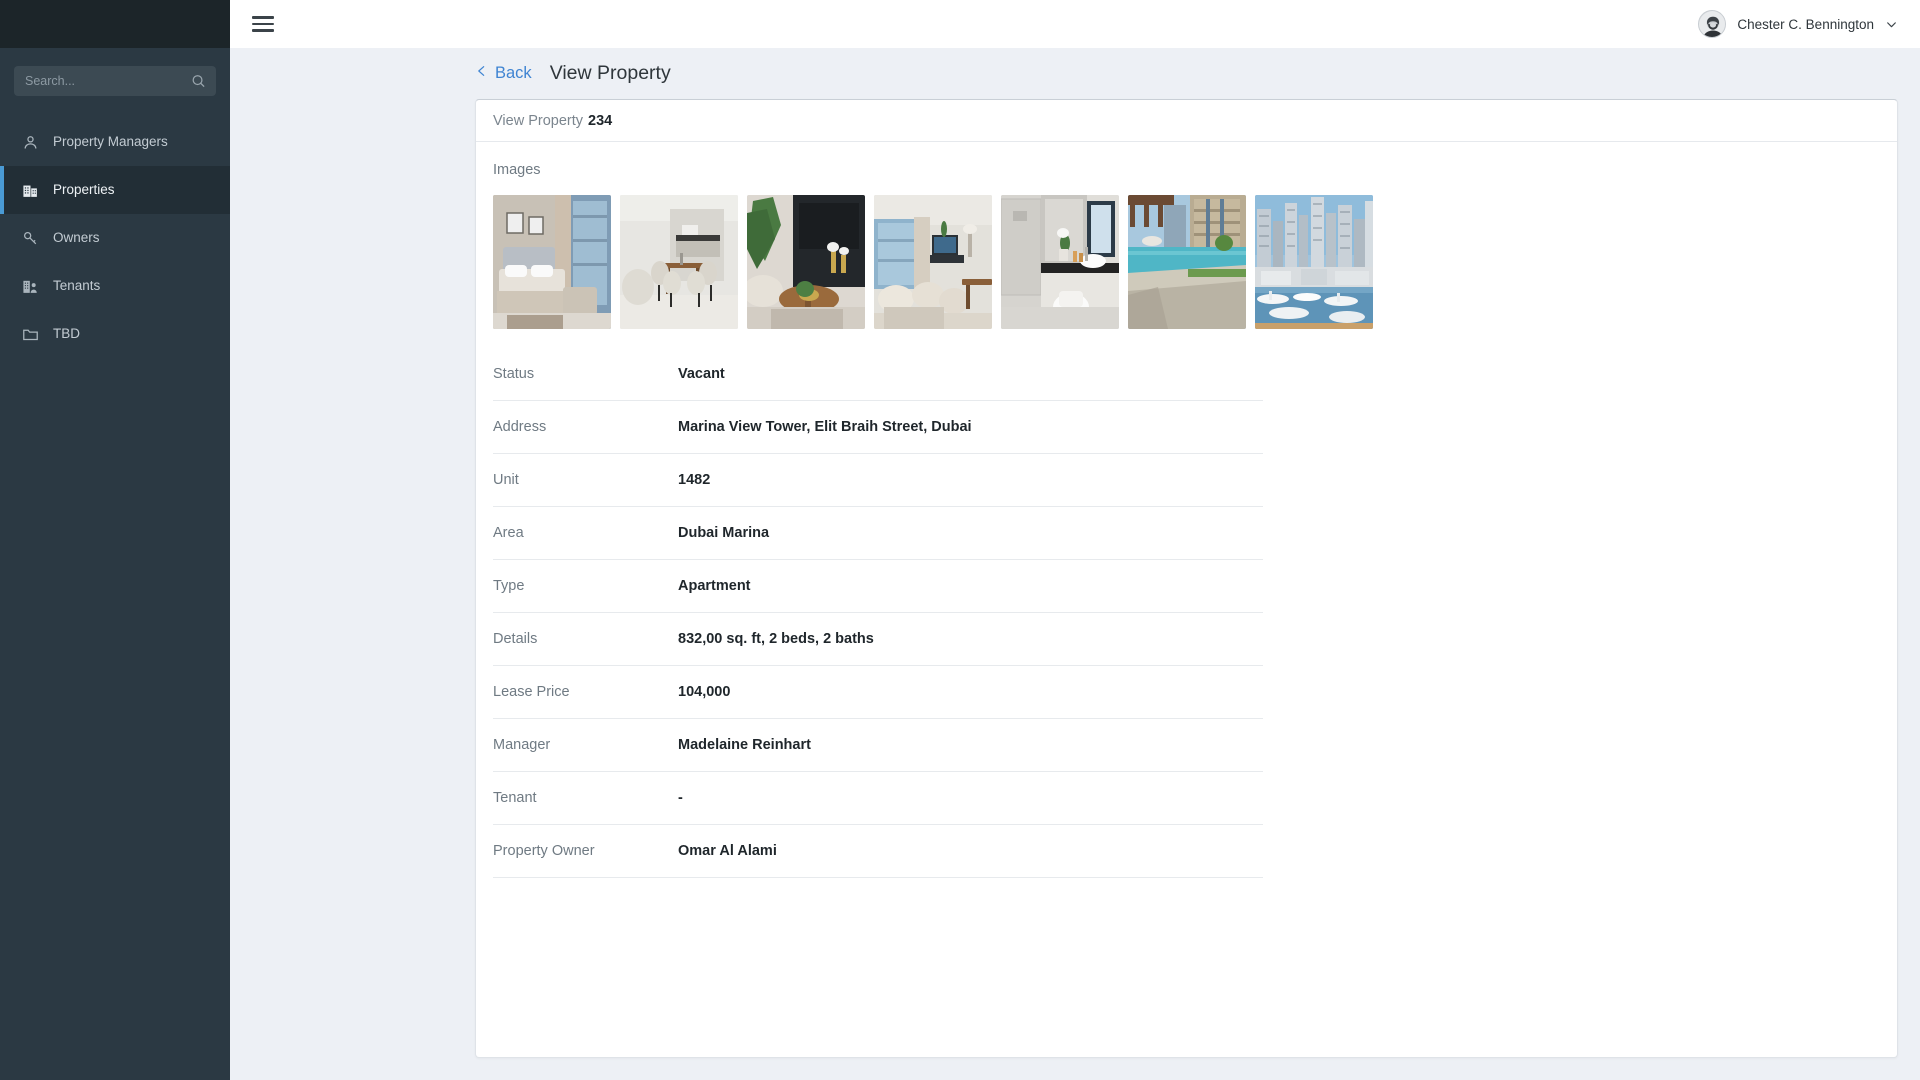 This screenshot has height=1080, width=1920. Describe the element at coordinates (724, 533) in the screenshot. I see `detail-value: Dubai Marina` at that location.